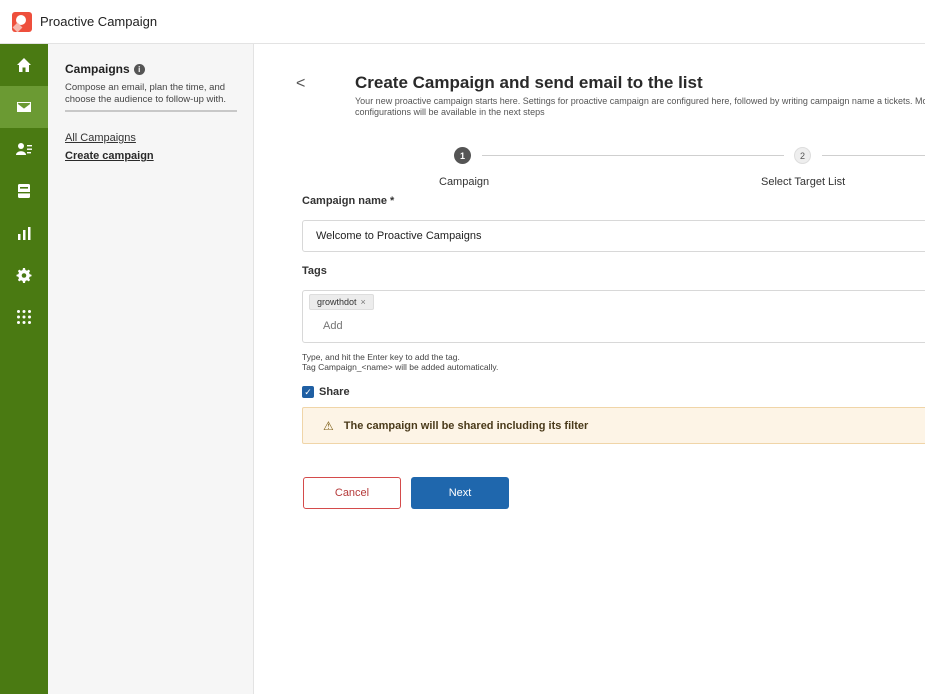 This screenshot has width=925, height=694. I want to click on share-label: Share, so click(334, 392).